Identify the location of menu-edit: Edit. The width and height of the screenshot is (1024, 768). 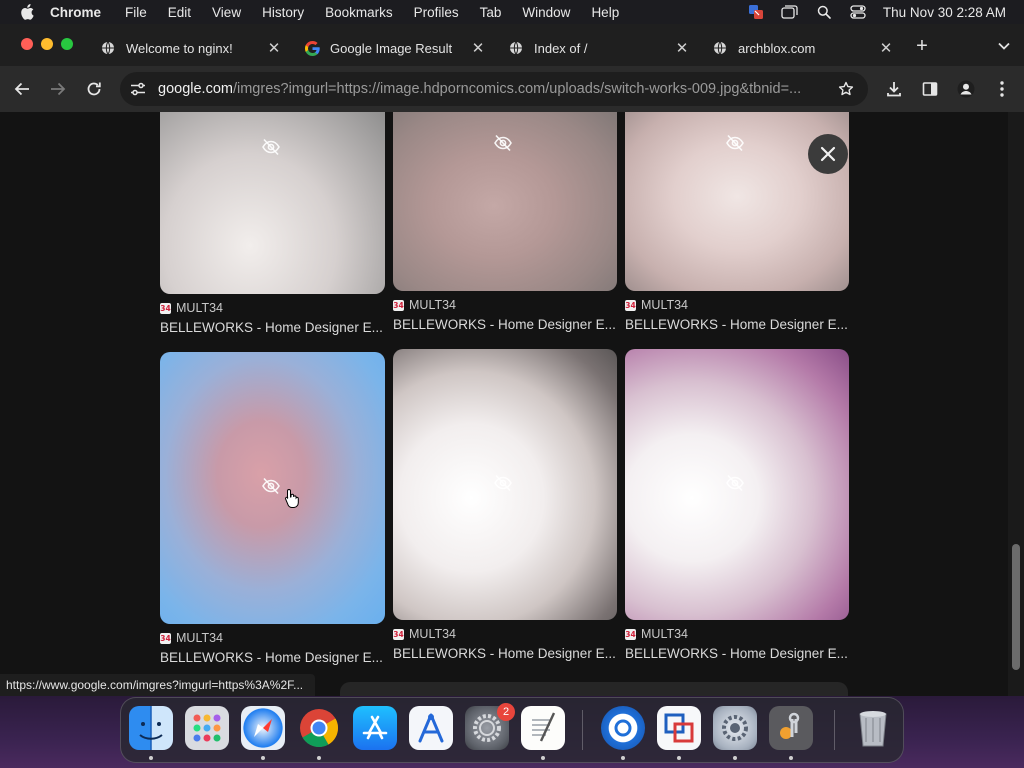
(179, 12).